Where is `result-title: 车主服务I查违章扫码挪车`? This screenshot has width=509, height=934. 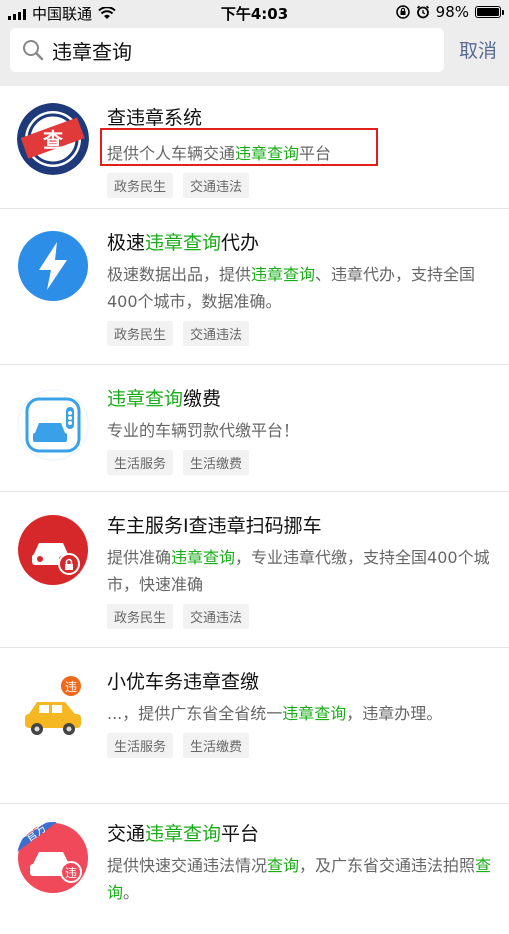
result-title: 车主服务I查违章扫码挪车 is located at coordinates (214, 526).